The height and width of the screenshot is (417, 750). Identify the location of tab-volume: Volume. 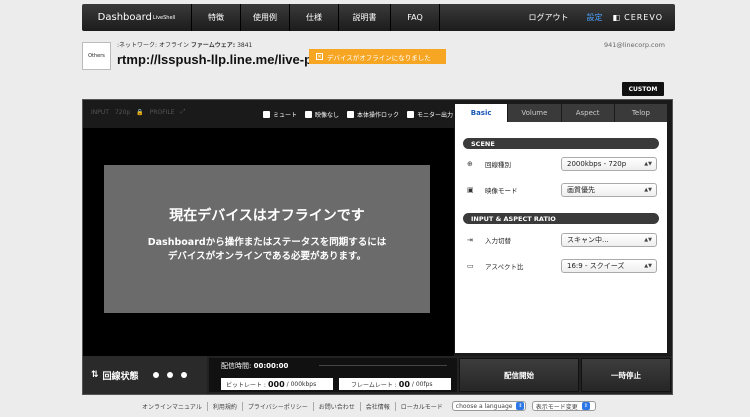
(534, 113).